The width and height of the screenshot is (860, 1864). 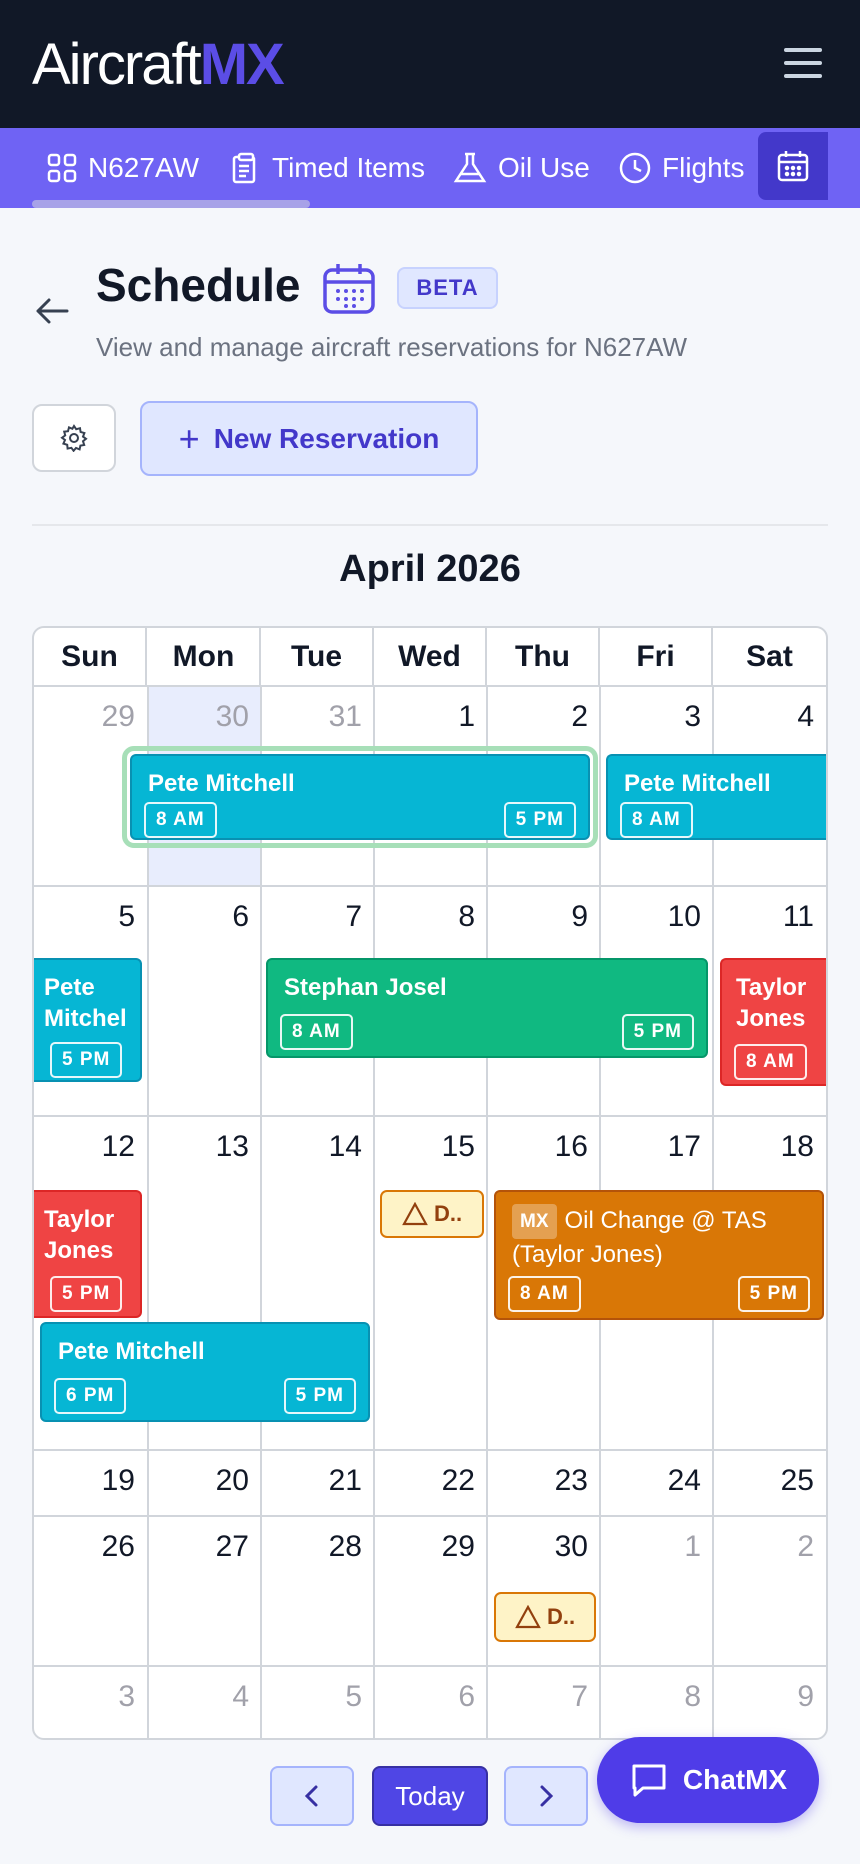 What do you see at coordinates (716, 797) in the screenshot?
I see `reservation-event: Pete Mitchell 8 AM` at bounding box center [716, 797].